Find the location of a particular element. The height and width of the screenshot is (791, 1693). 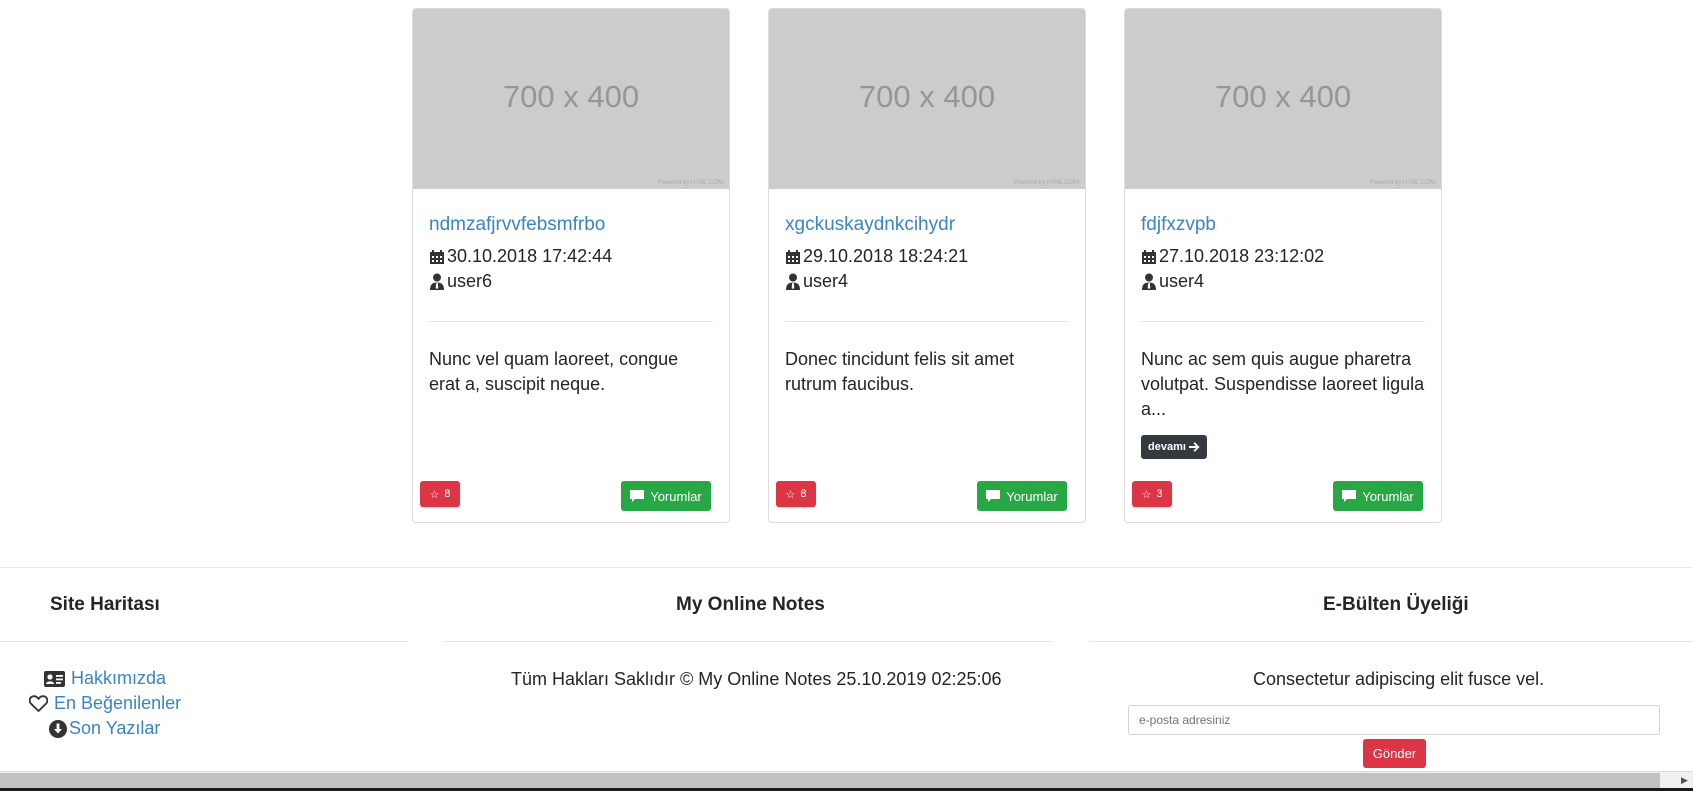

post-author: user6 is located at coordinates (460, 281).